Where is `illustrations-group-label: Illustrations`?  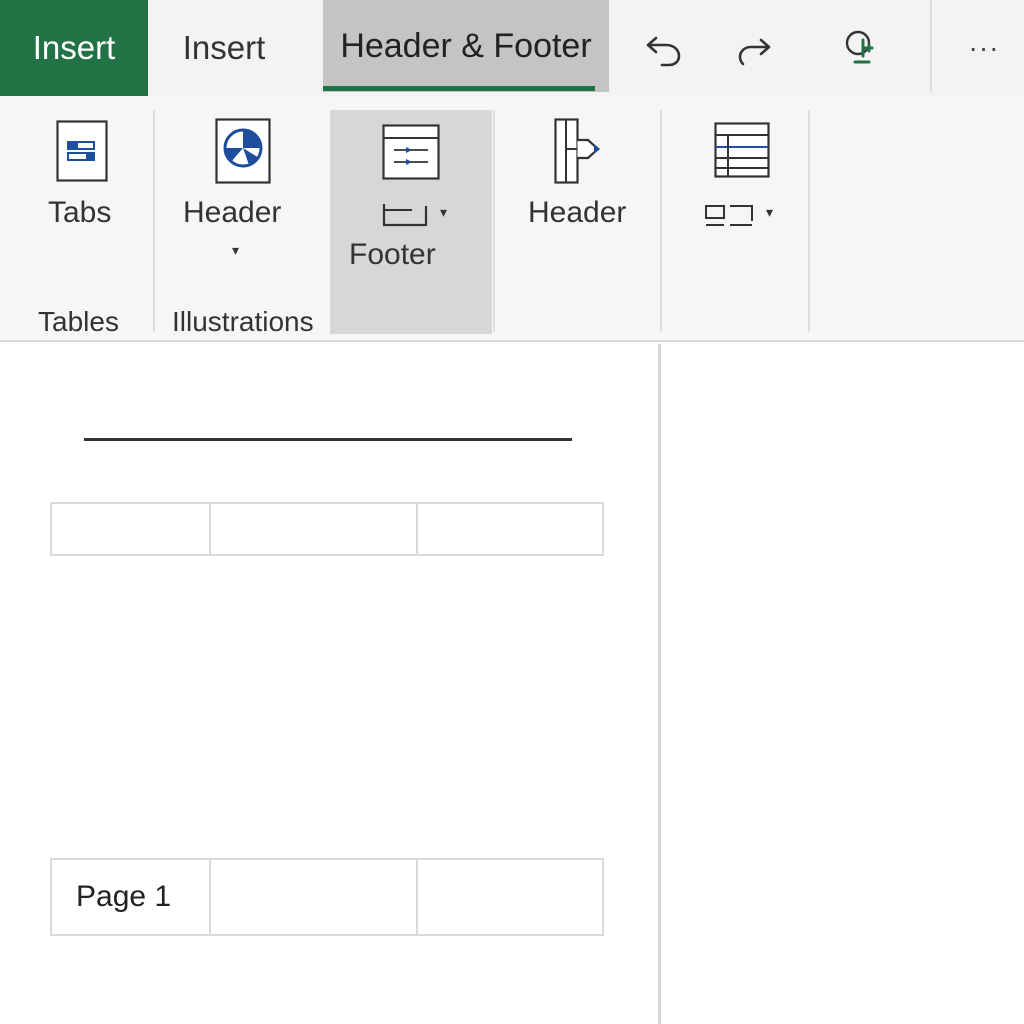 illustrations-group-label: Illustrations is located at coordinates (243, 321).